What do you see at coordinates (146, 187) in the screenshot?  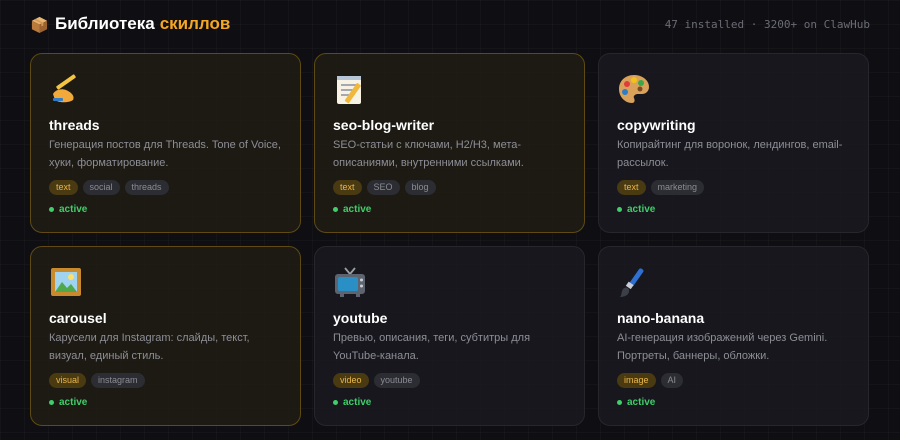 I see `skill-tag: threads` at bounding box center [146, 187].